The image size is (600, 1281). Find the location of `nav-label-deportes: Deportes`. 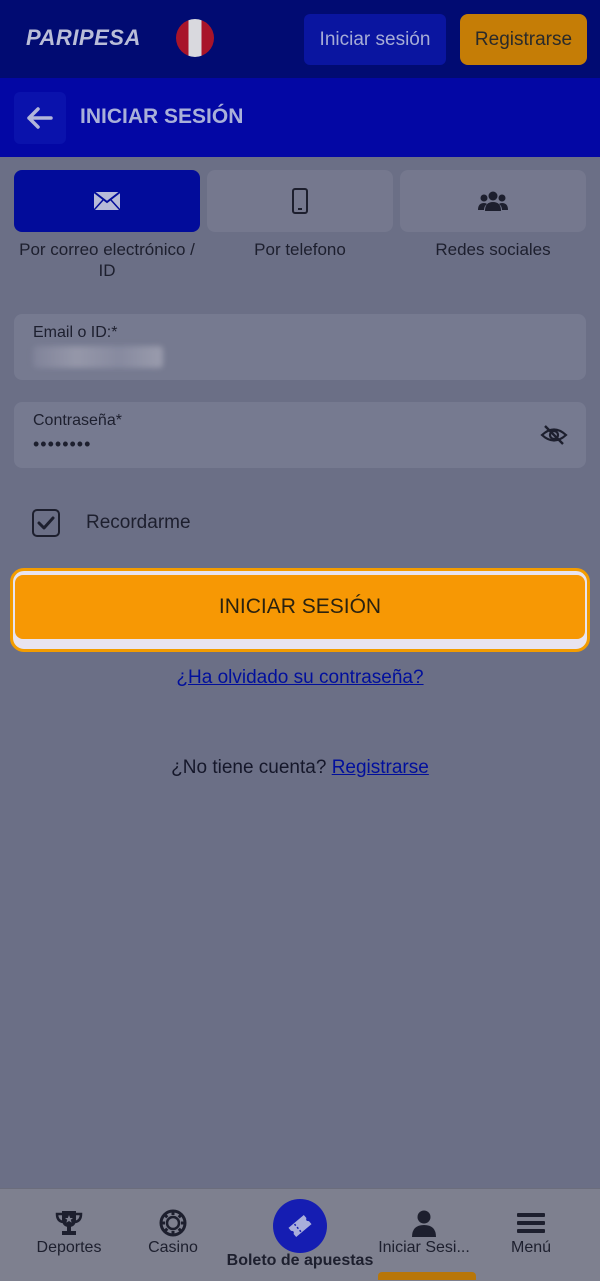

nav-label-deportes: Deportes is located at coordinates (69, 1247).